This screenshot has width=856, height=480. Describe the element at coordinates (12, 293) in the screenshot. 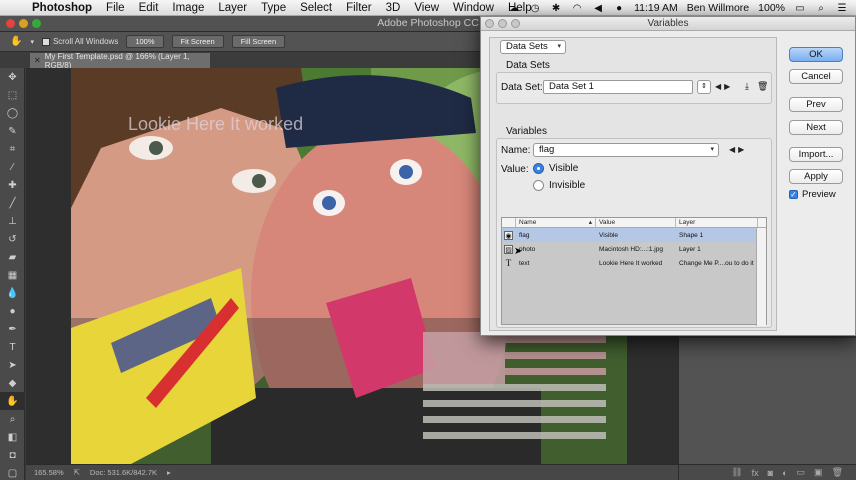

I see `blur-tool-icon: 💧` at that location.